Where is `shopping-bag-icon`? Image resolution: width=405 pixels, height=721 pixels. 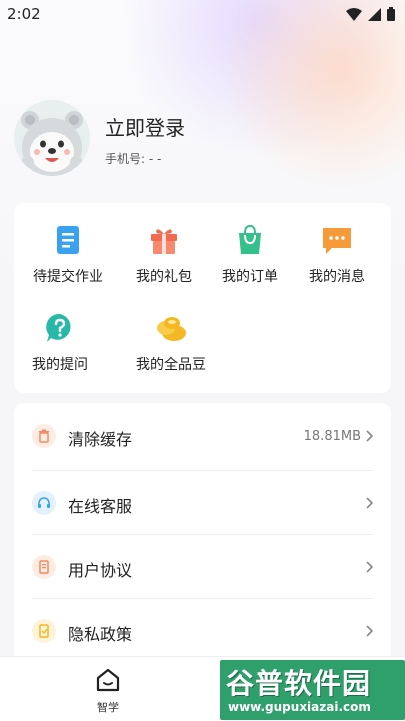
shopping-bag-icon is located at coordinates (250, 239).